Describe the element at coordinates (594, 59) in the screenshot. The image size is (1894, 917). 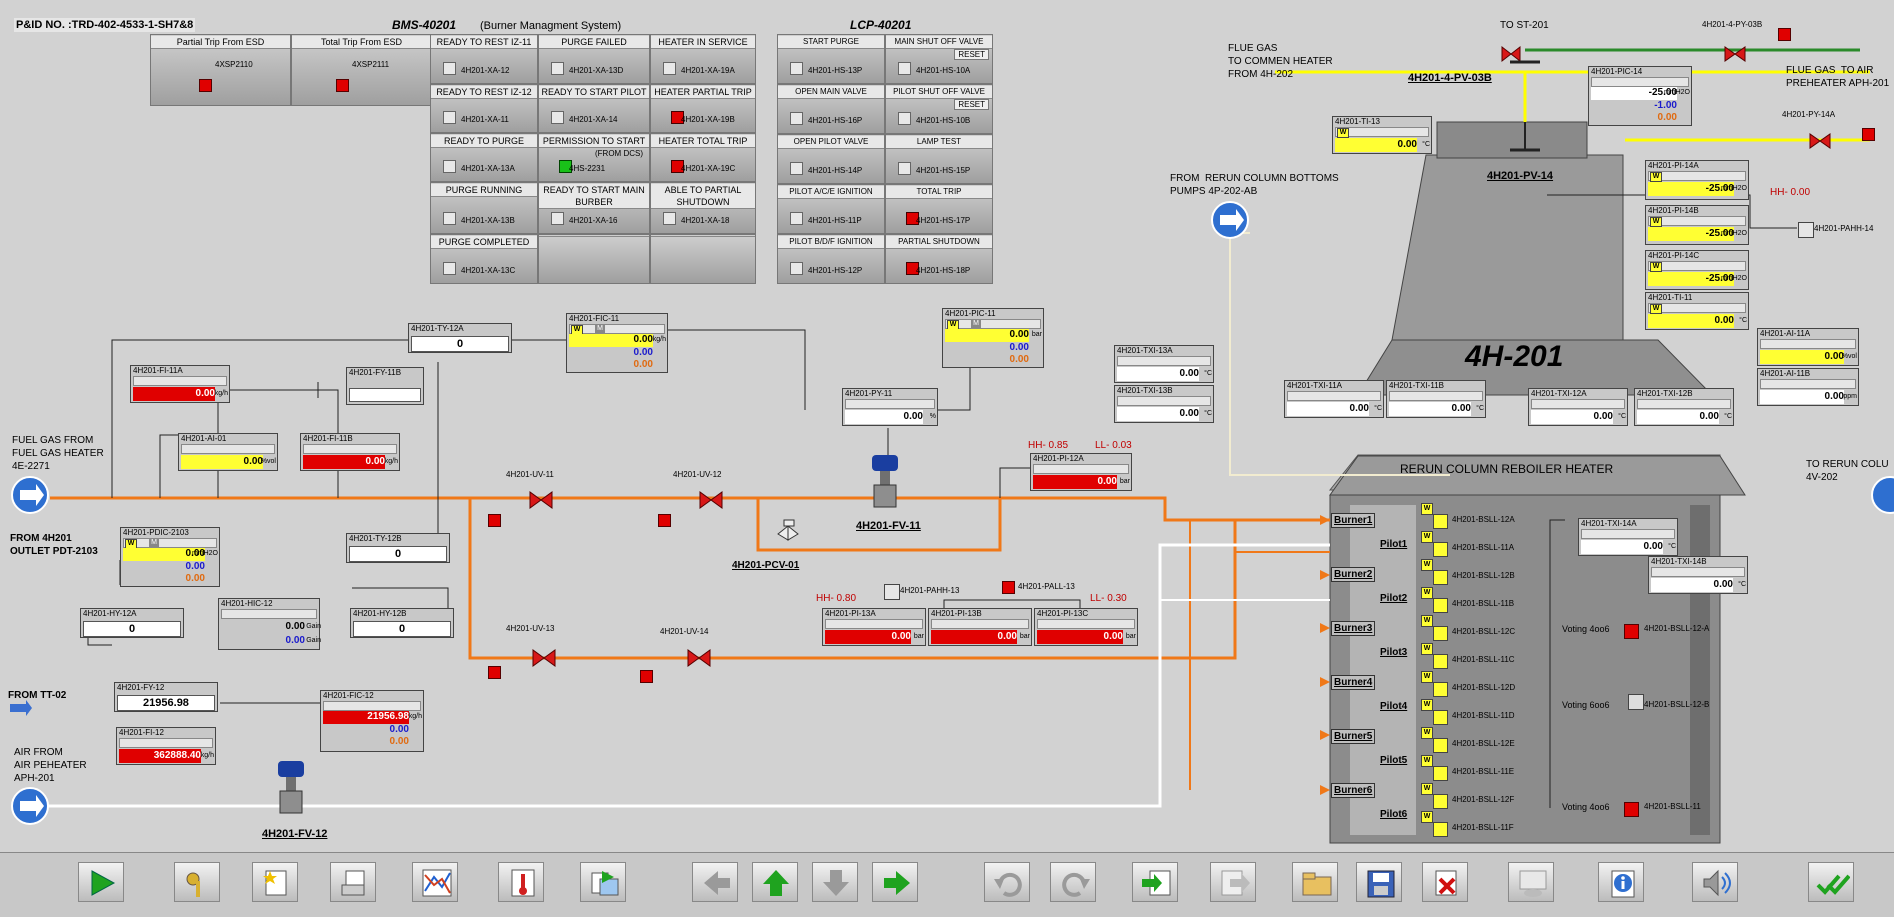
I see `bms-cell-1: PURGE FAILED 4H201-XA-13D` at that location.